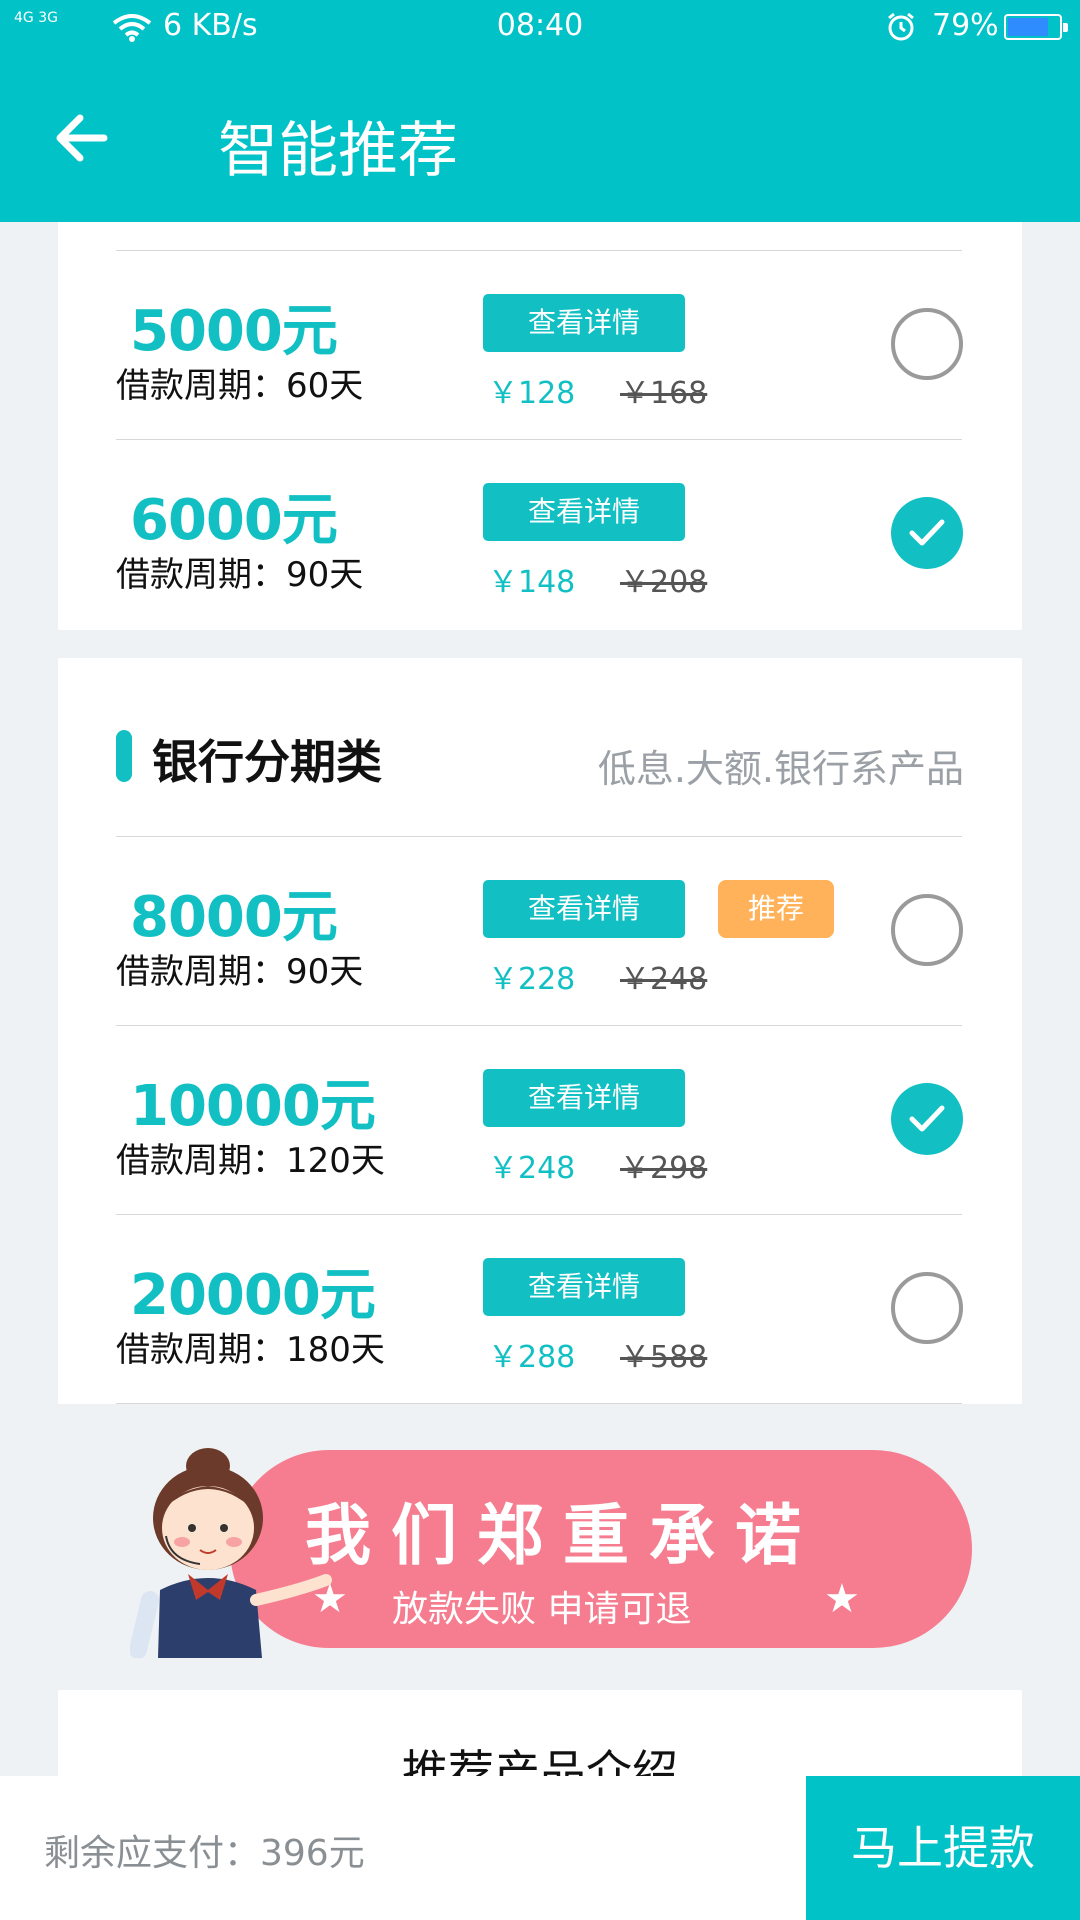 Image resolution: width=1080 pixels, height=1920 pixels. Describe the element at coordinates (1036, 27) in the screenshot. I see `battery-icon` at that location.